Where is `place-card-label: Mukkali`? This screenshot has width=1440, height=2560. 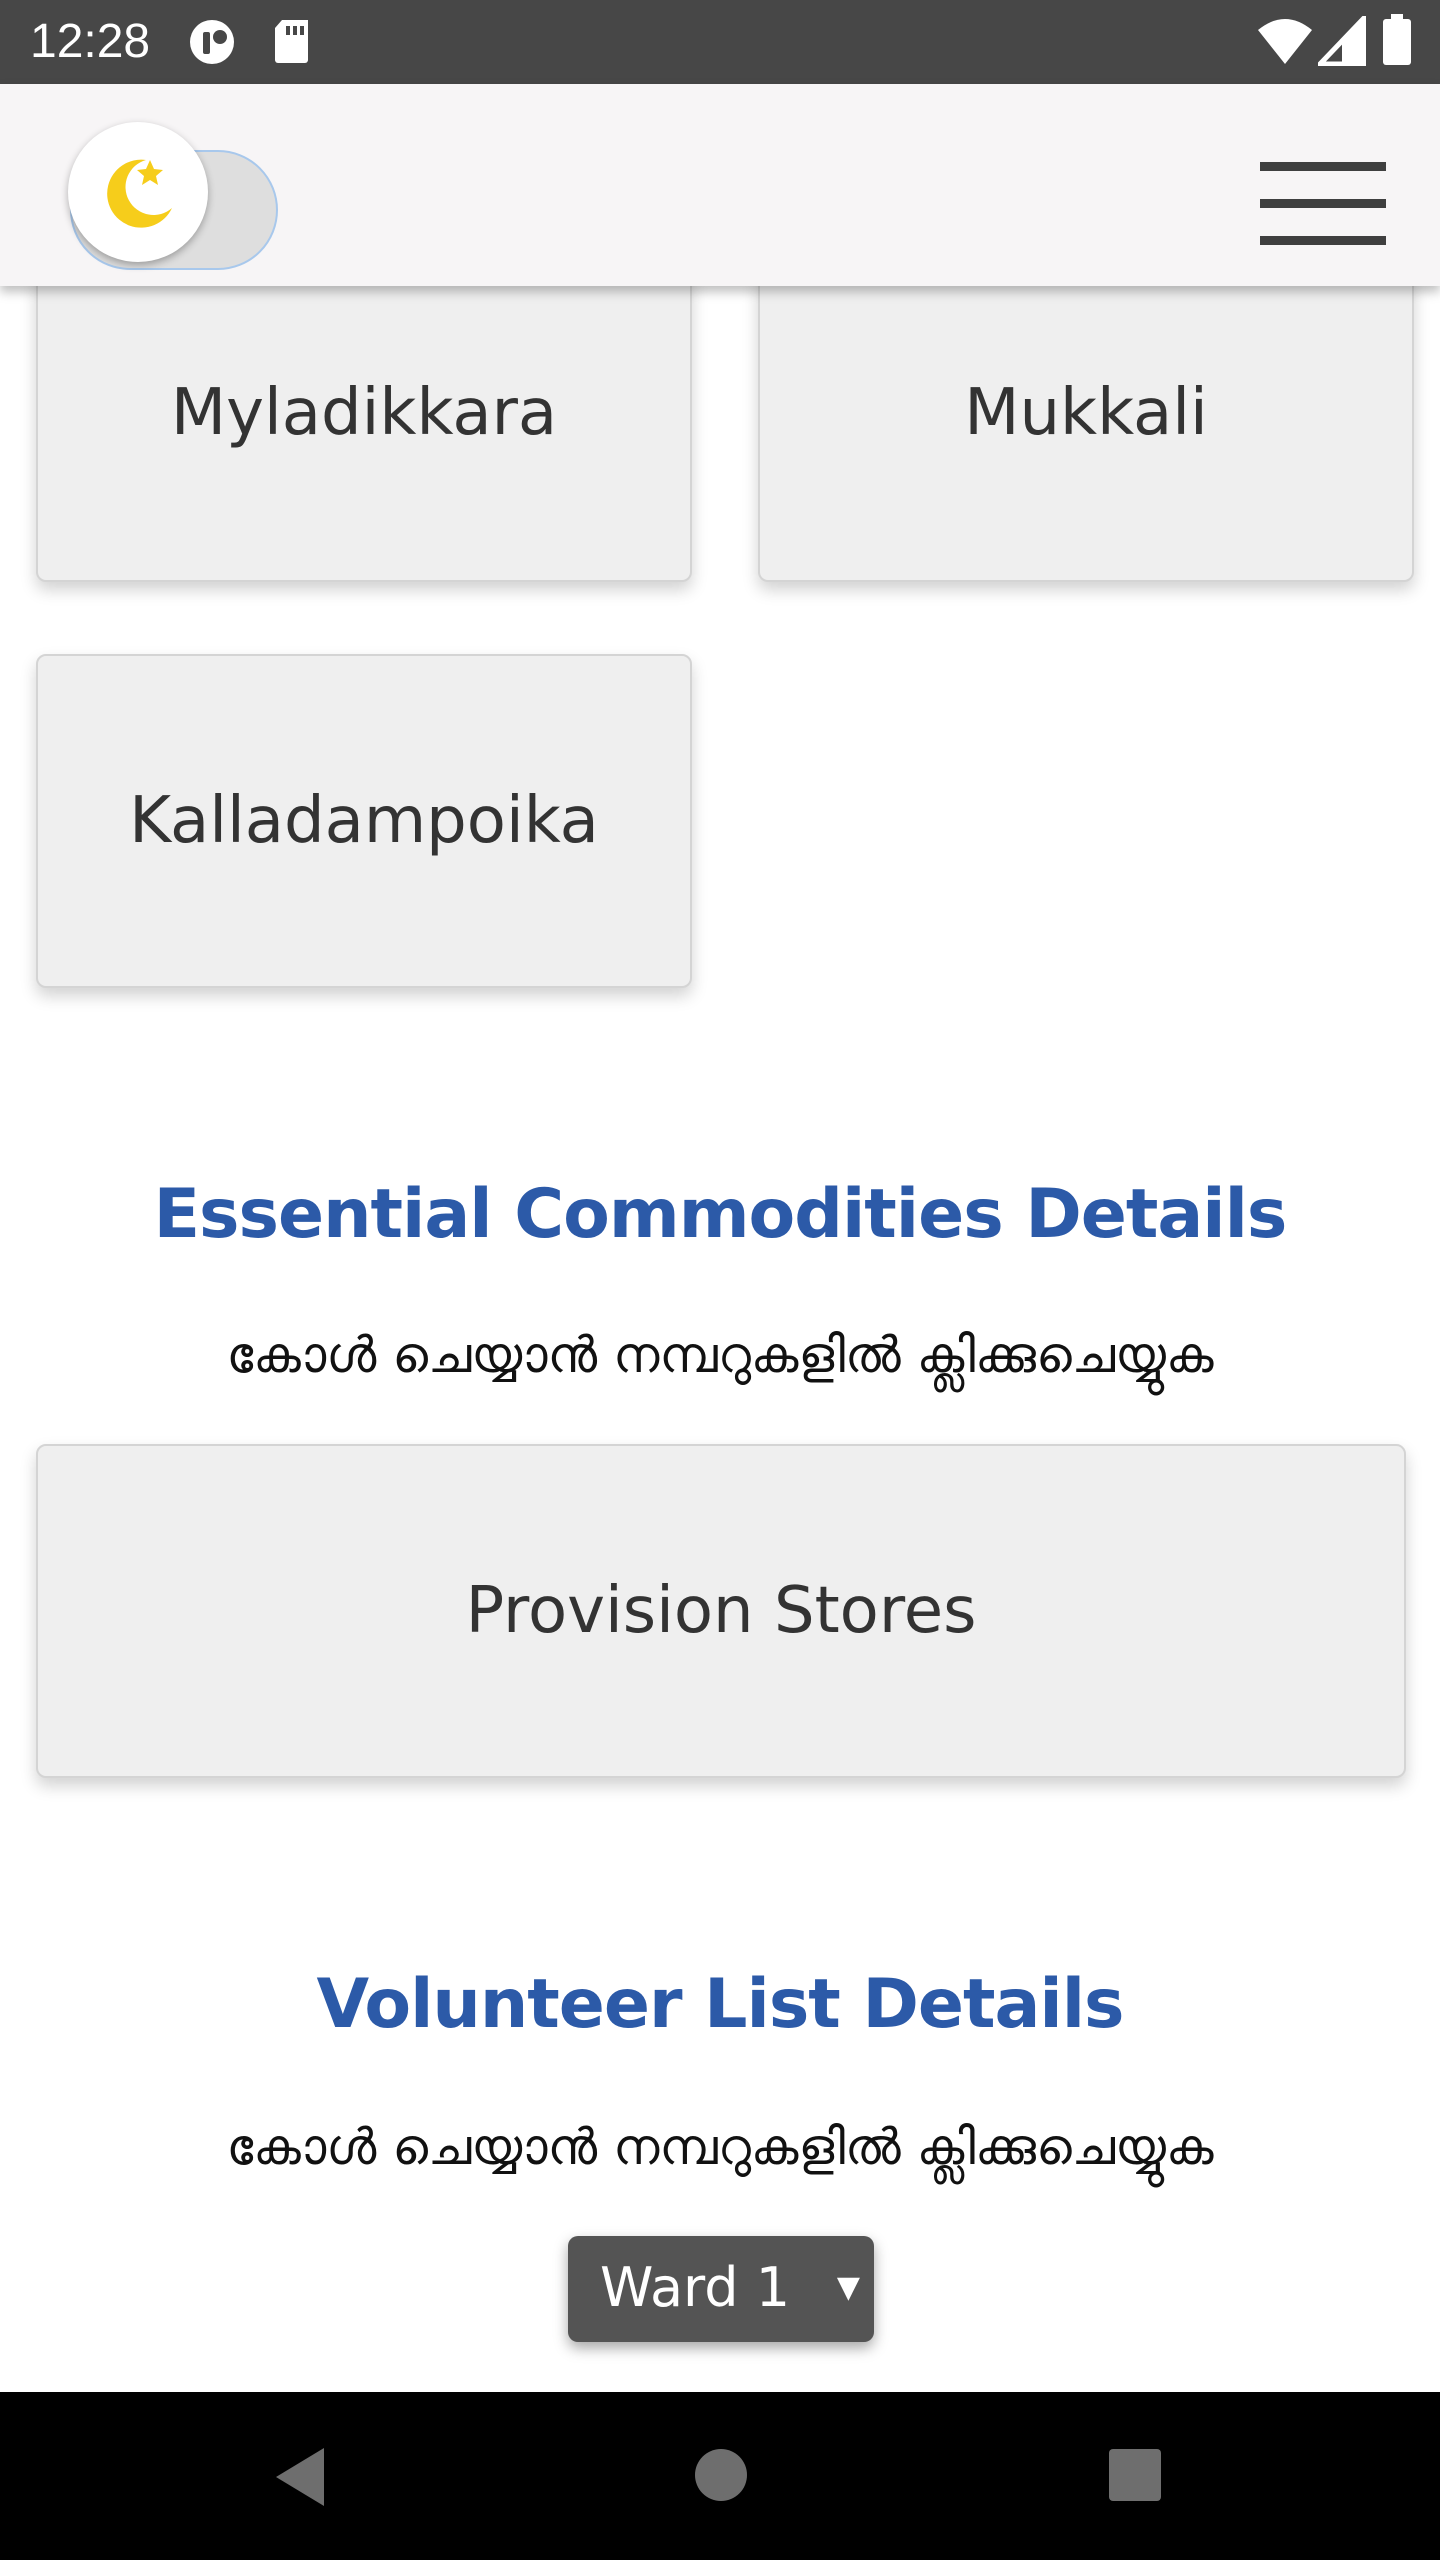
place-card-label: Mukkali is located at coordinates (1086, 413).